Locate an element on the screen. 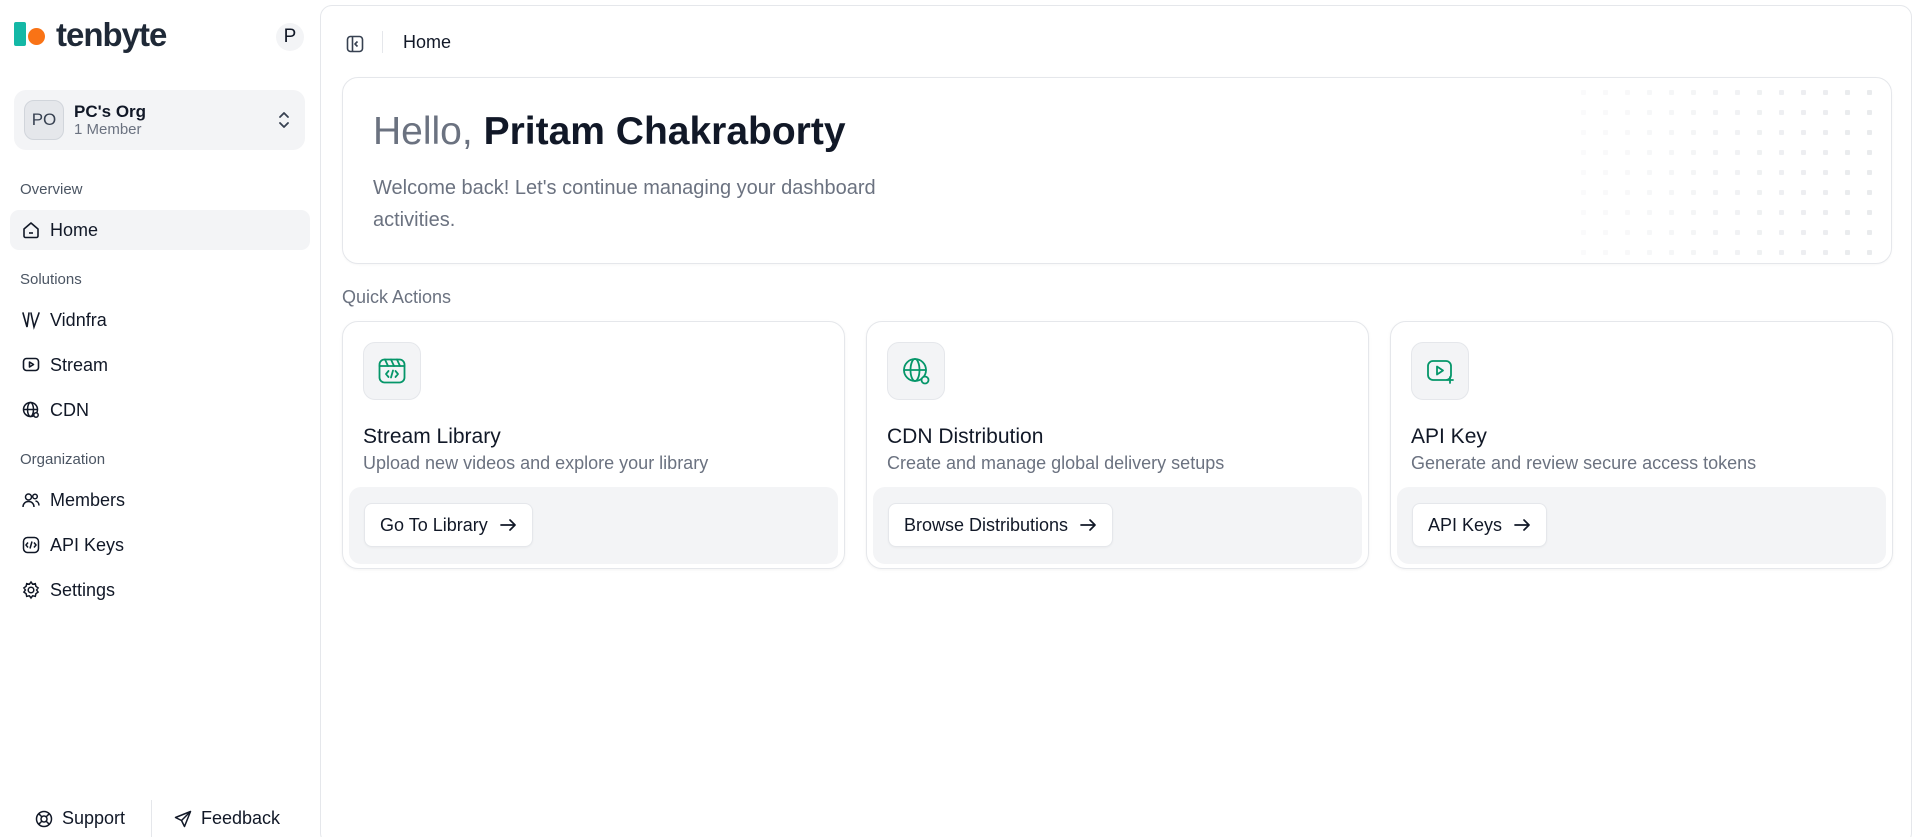  cdn-globe-icon is located at coordinates (916, 371).